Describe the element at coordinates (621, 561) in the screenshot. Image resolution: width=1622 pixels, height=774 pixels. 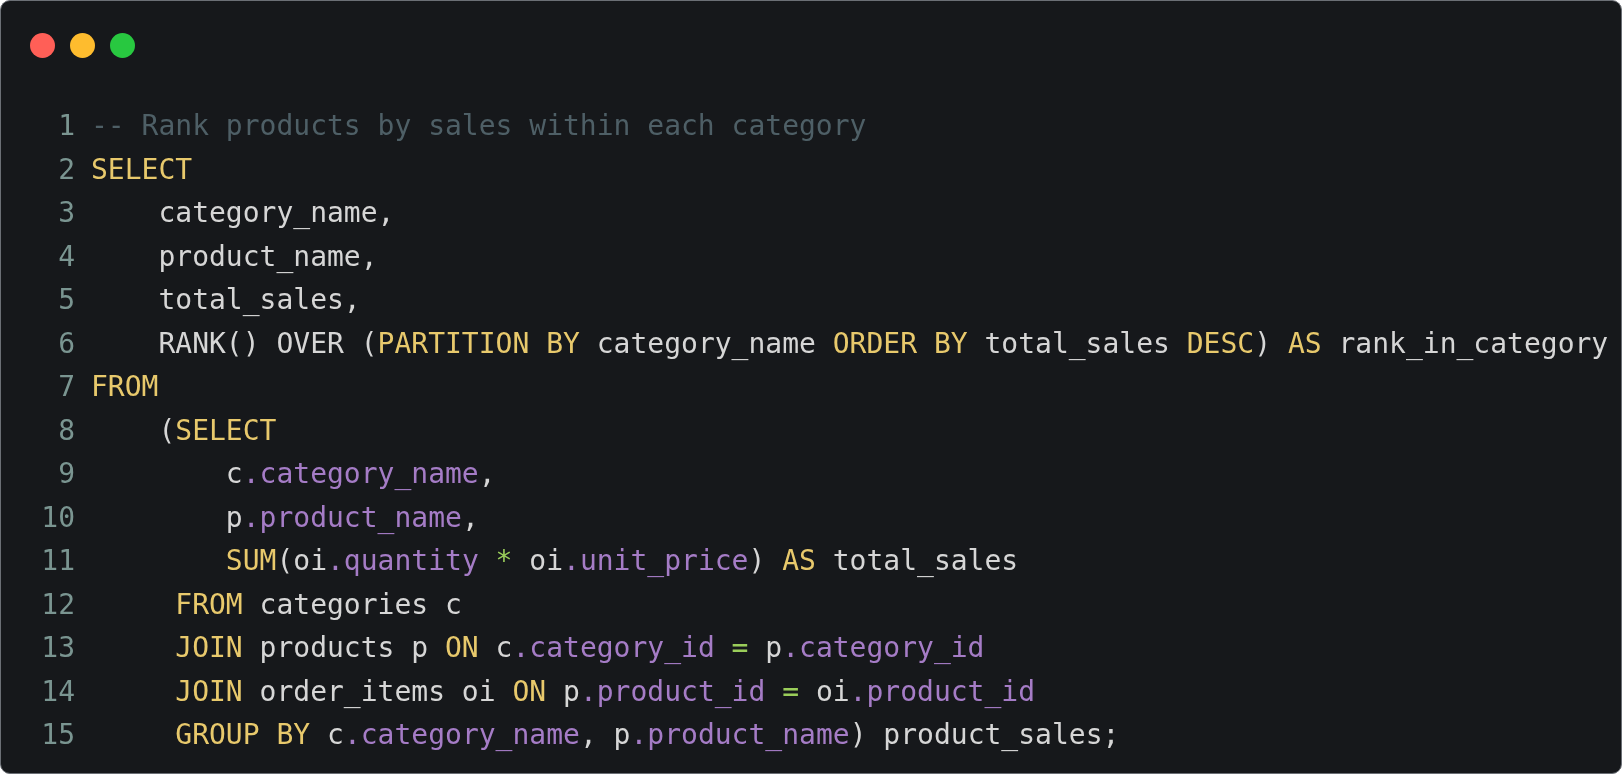
I see `code-line: SUM(oi.quantity * oi.unit_price) AS total_sales` at that location.